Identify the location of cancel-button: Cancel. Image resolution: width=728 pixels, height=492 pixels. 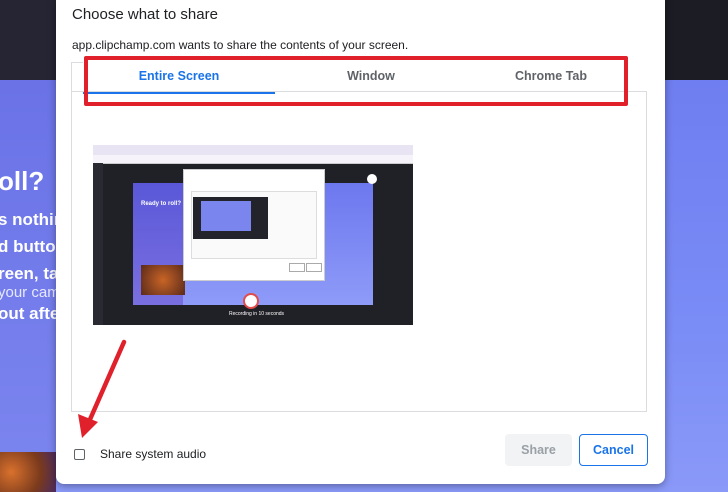
(613, 450).